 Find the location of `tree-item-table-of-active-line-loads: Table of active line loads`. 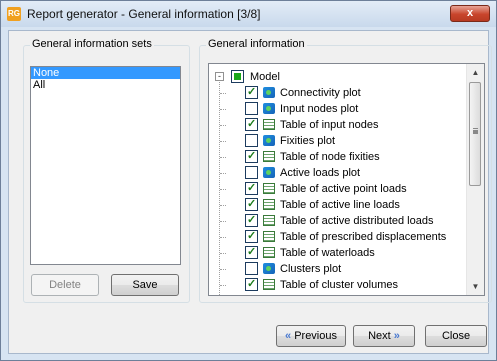

tree-item-table-of-active-line-loads: Table of active line loads is located at coordinates (329, 205).